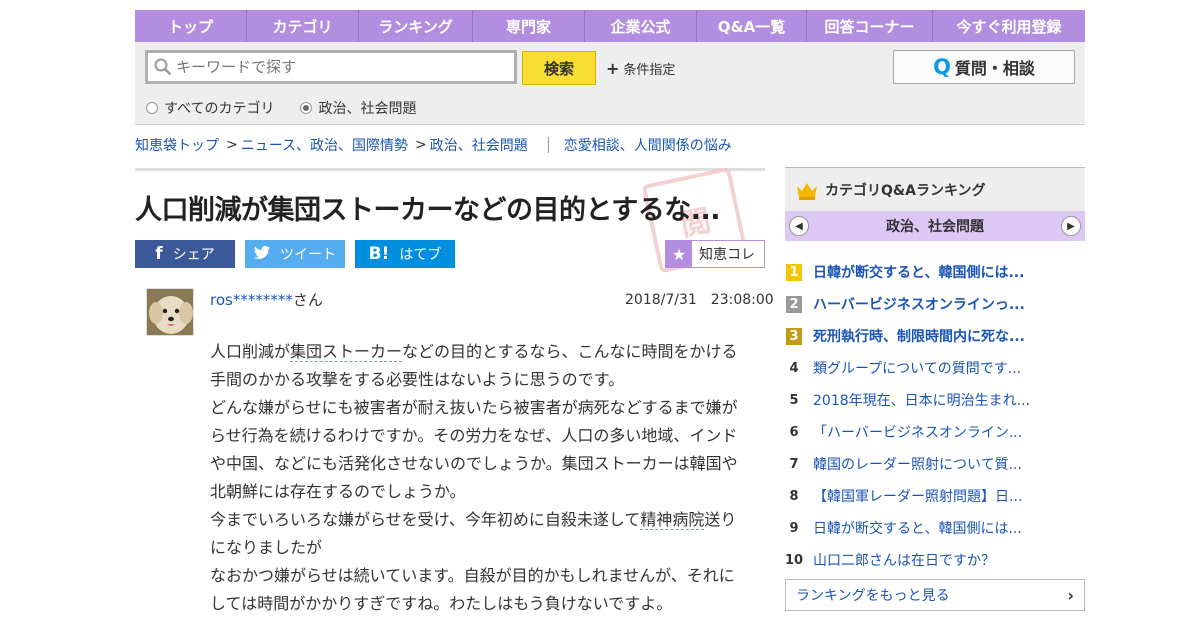 The image size is (1200, 630). I want to click on breadcrumb-news: ニュース、政治、国際情勢, so click(324, 145).